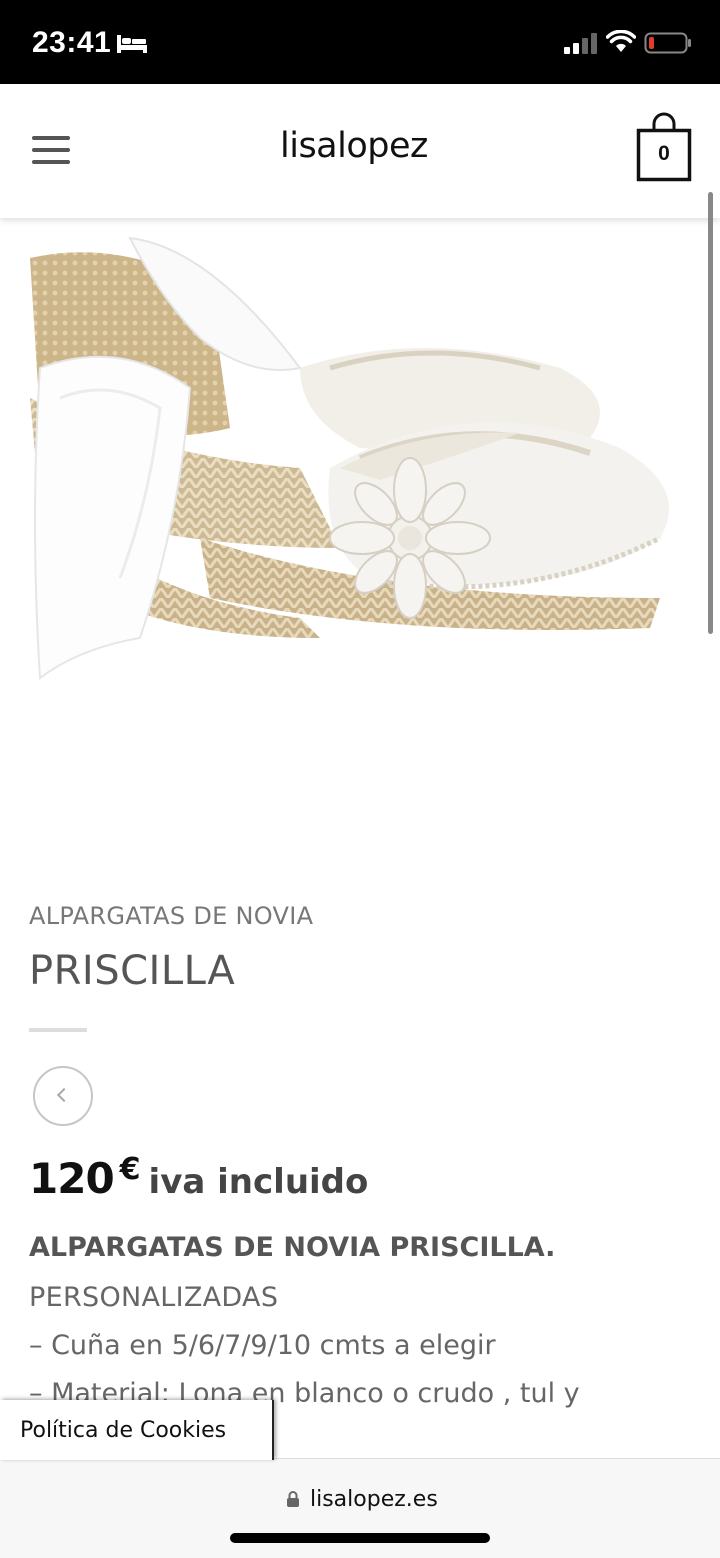  I want to click on product-price: 120 € iva incluido, so click(199, 1177).